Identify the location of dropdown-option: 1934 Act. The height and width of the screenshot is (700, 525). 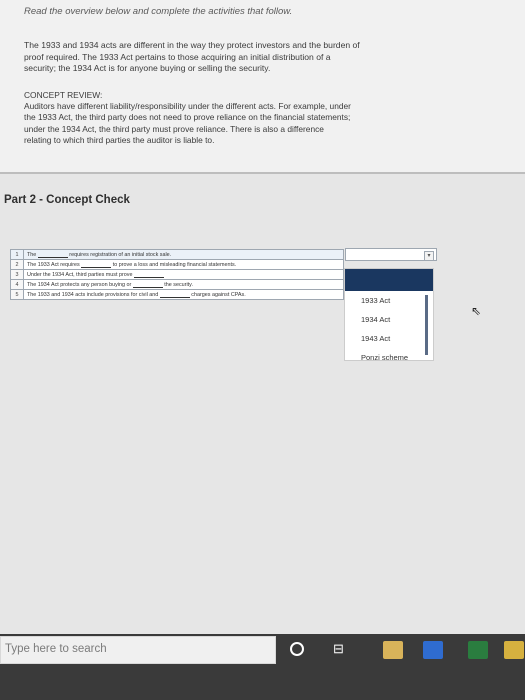
(375, 319).